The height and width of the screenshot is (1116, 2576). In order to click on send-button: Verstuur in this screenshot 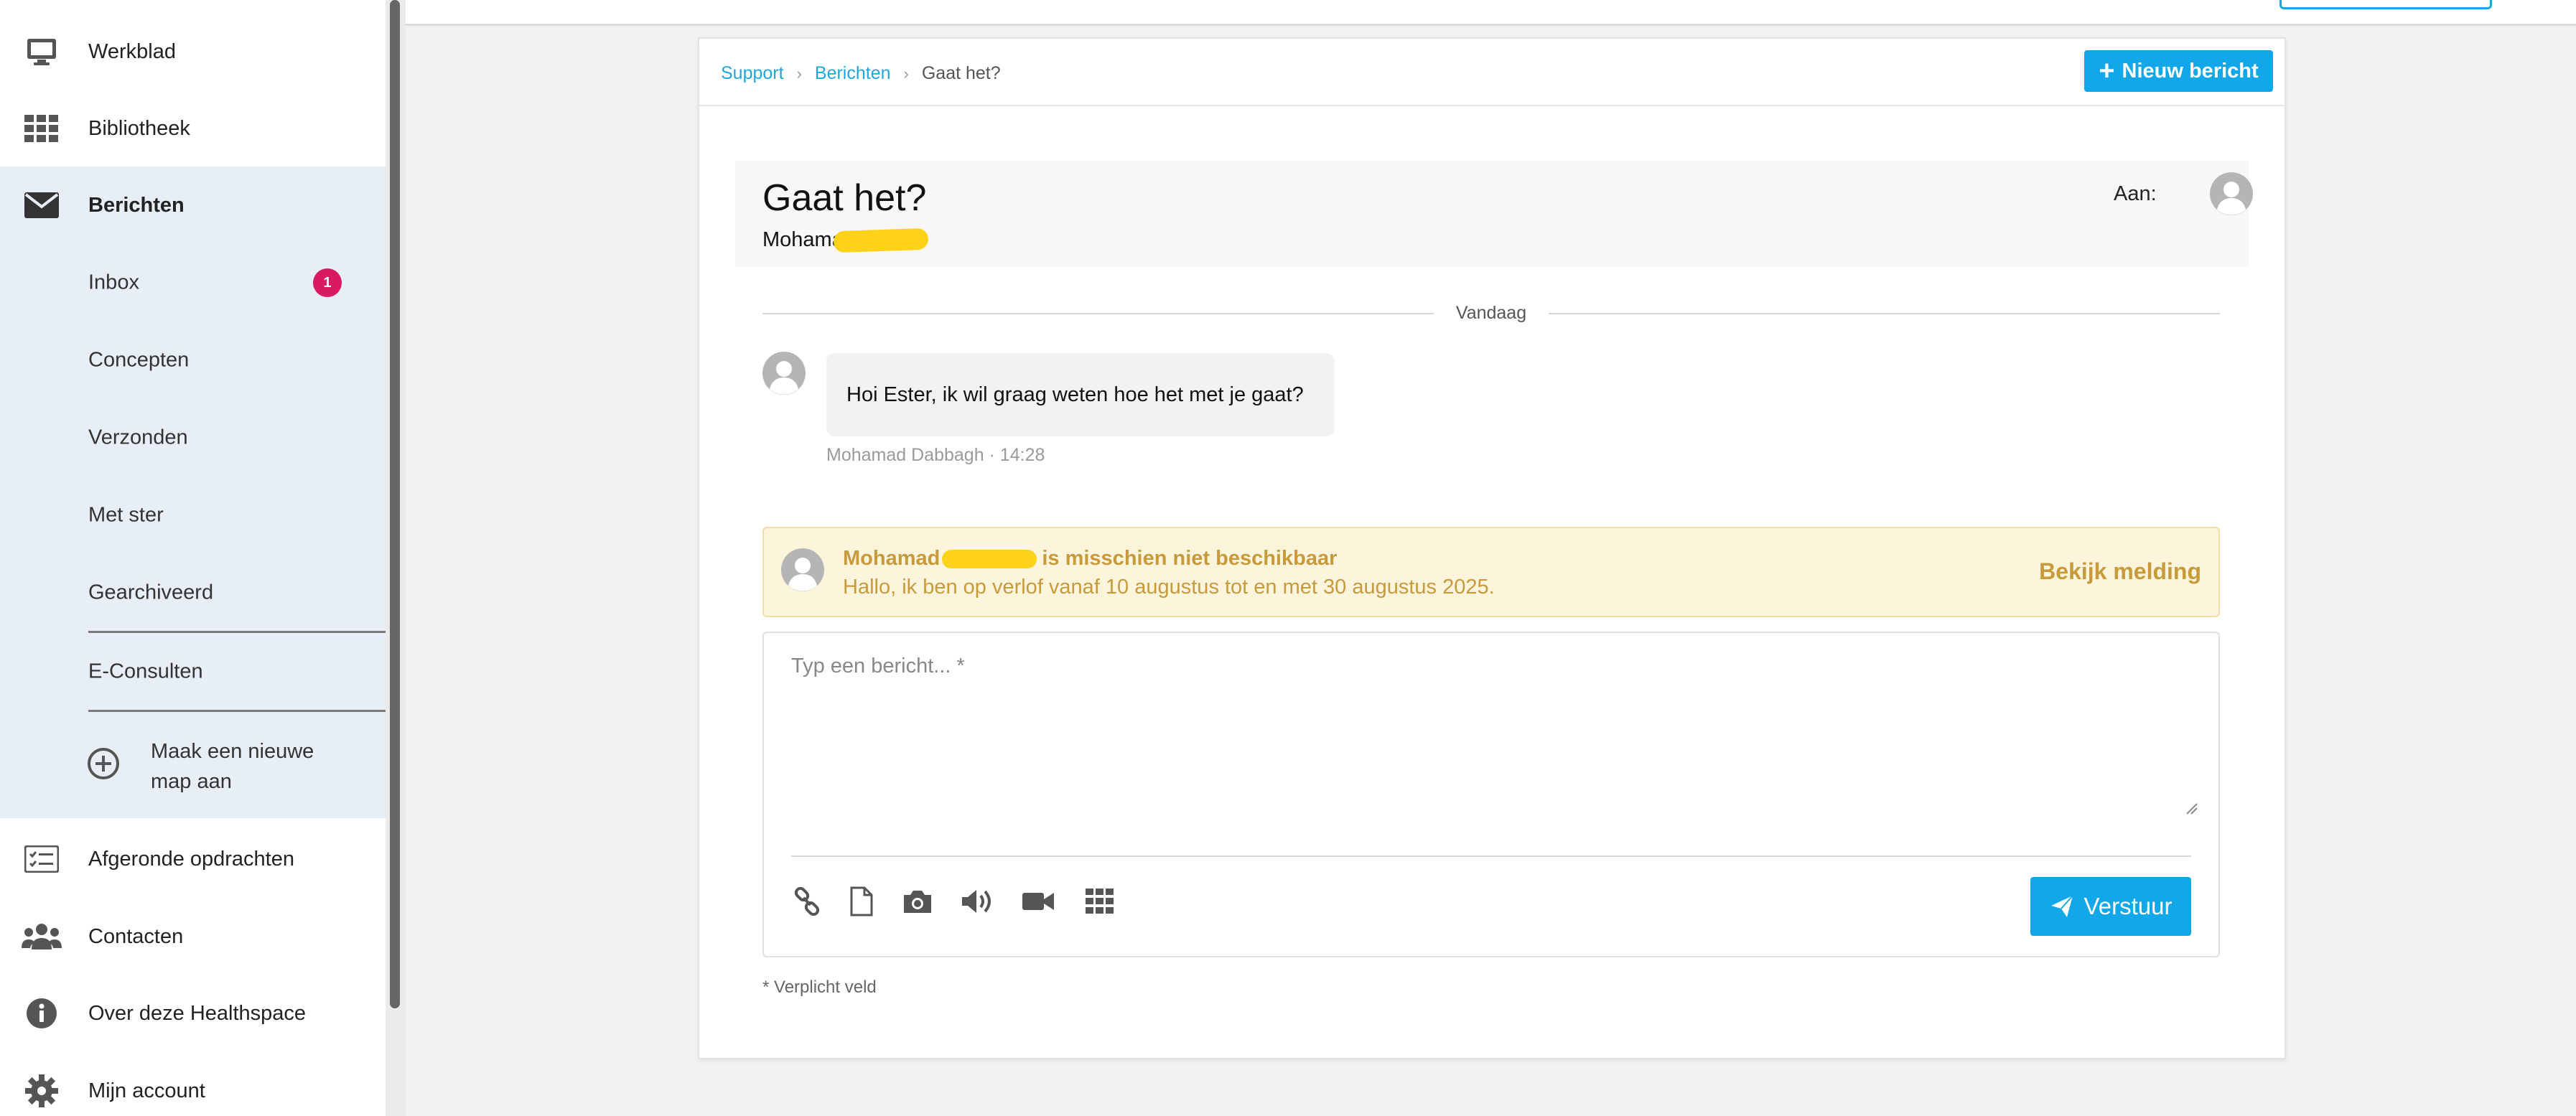, I will do `click(2110, 906)`.